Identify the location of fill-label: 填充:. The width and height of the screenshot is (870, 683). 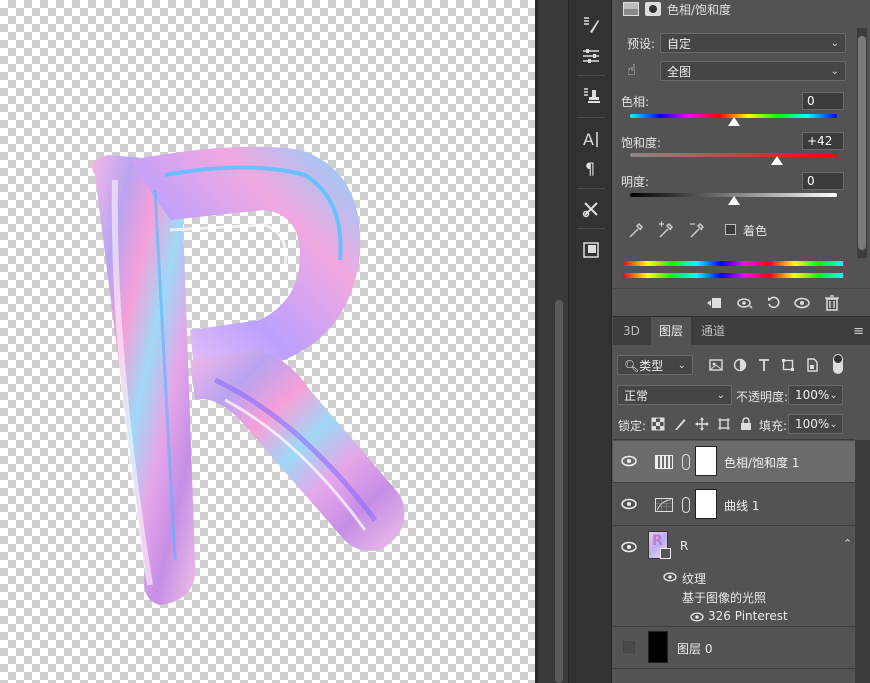
(773, 426).